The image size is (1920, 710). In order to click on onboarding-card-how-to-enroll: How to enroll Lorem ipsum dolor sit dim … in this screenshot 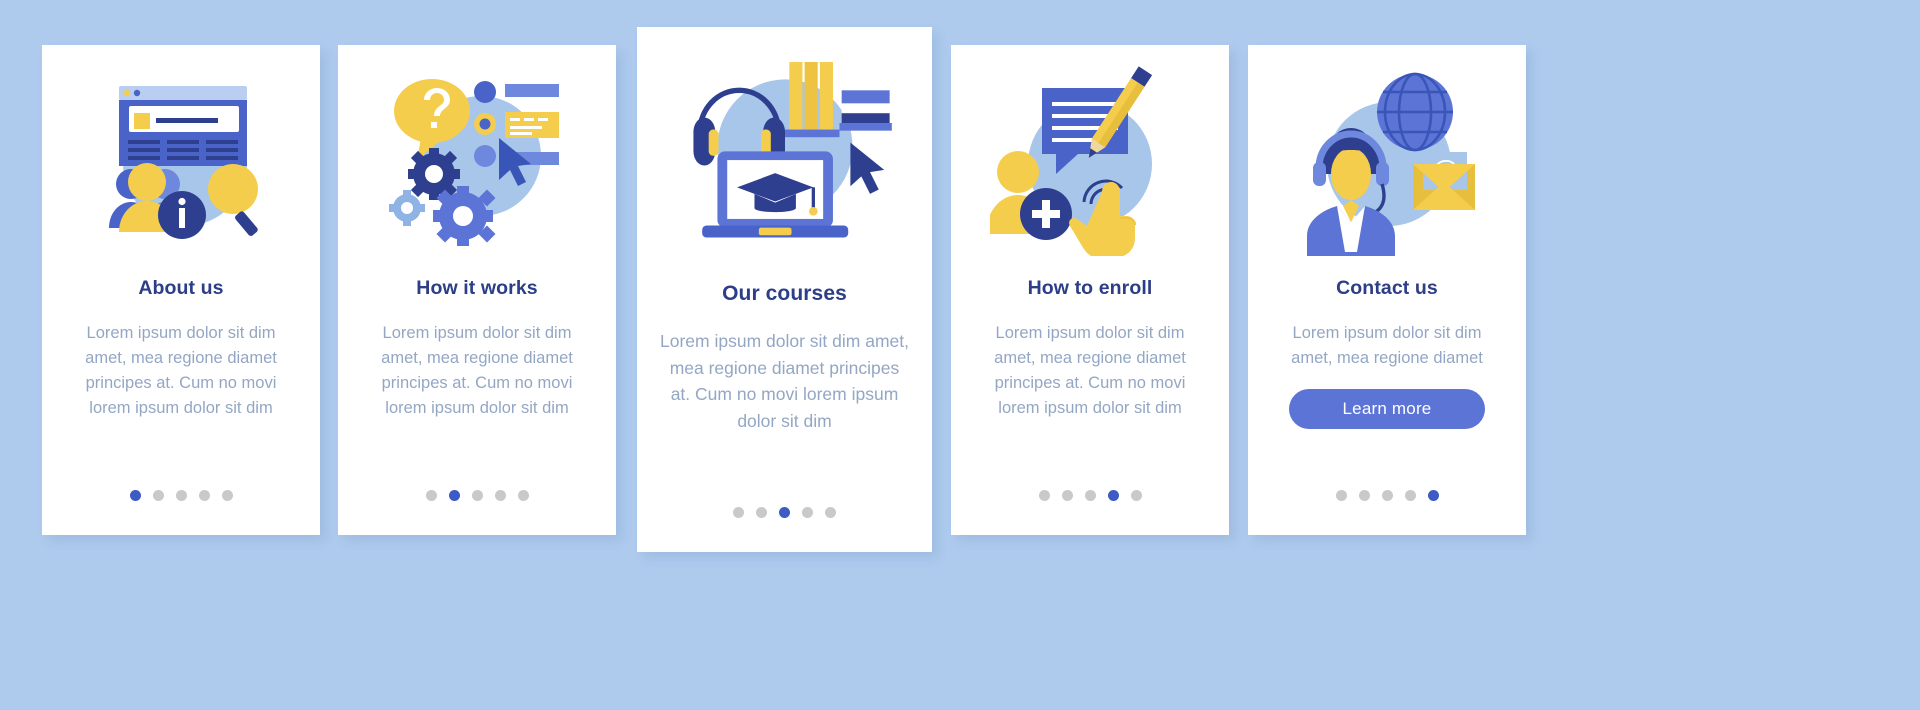, I will do `click(1090, 290)`.